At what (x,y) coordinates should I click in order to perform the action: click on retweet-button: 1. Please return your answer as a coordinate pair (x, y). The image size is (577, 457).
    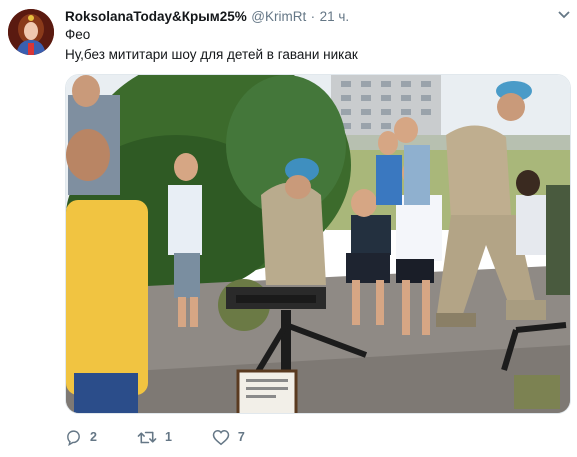
    Looking at the image, I should click on (154, 437).